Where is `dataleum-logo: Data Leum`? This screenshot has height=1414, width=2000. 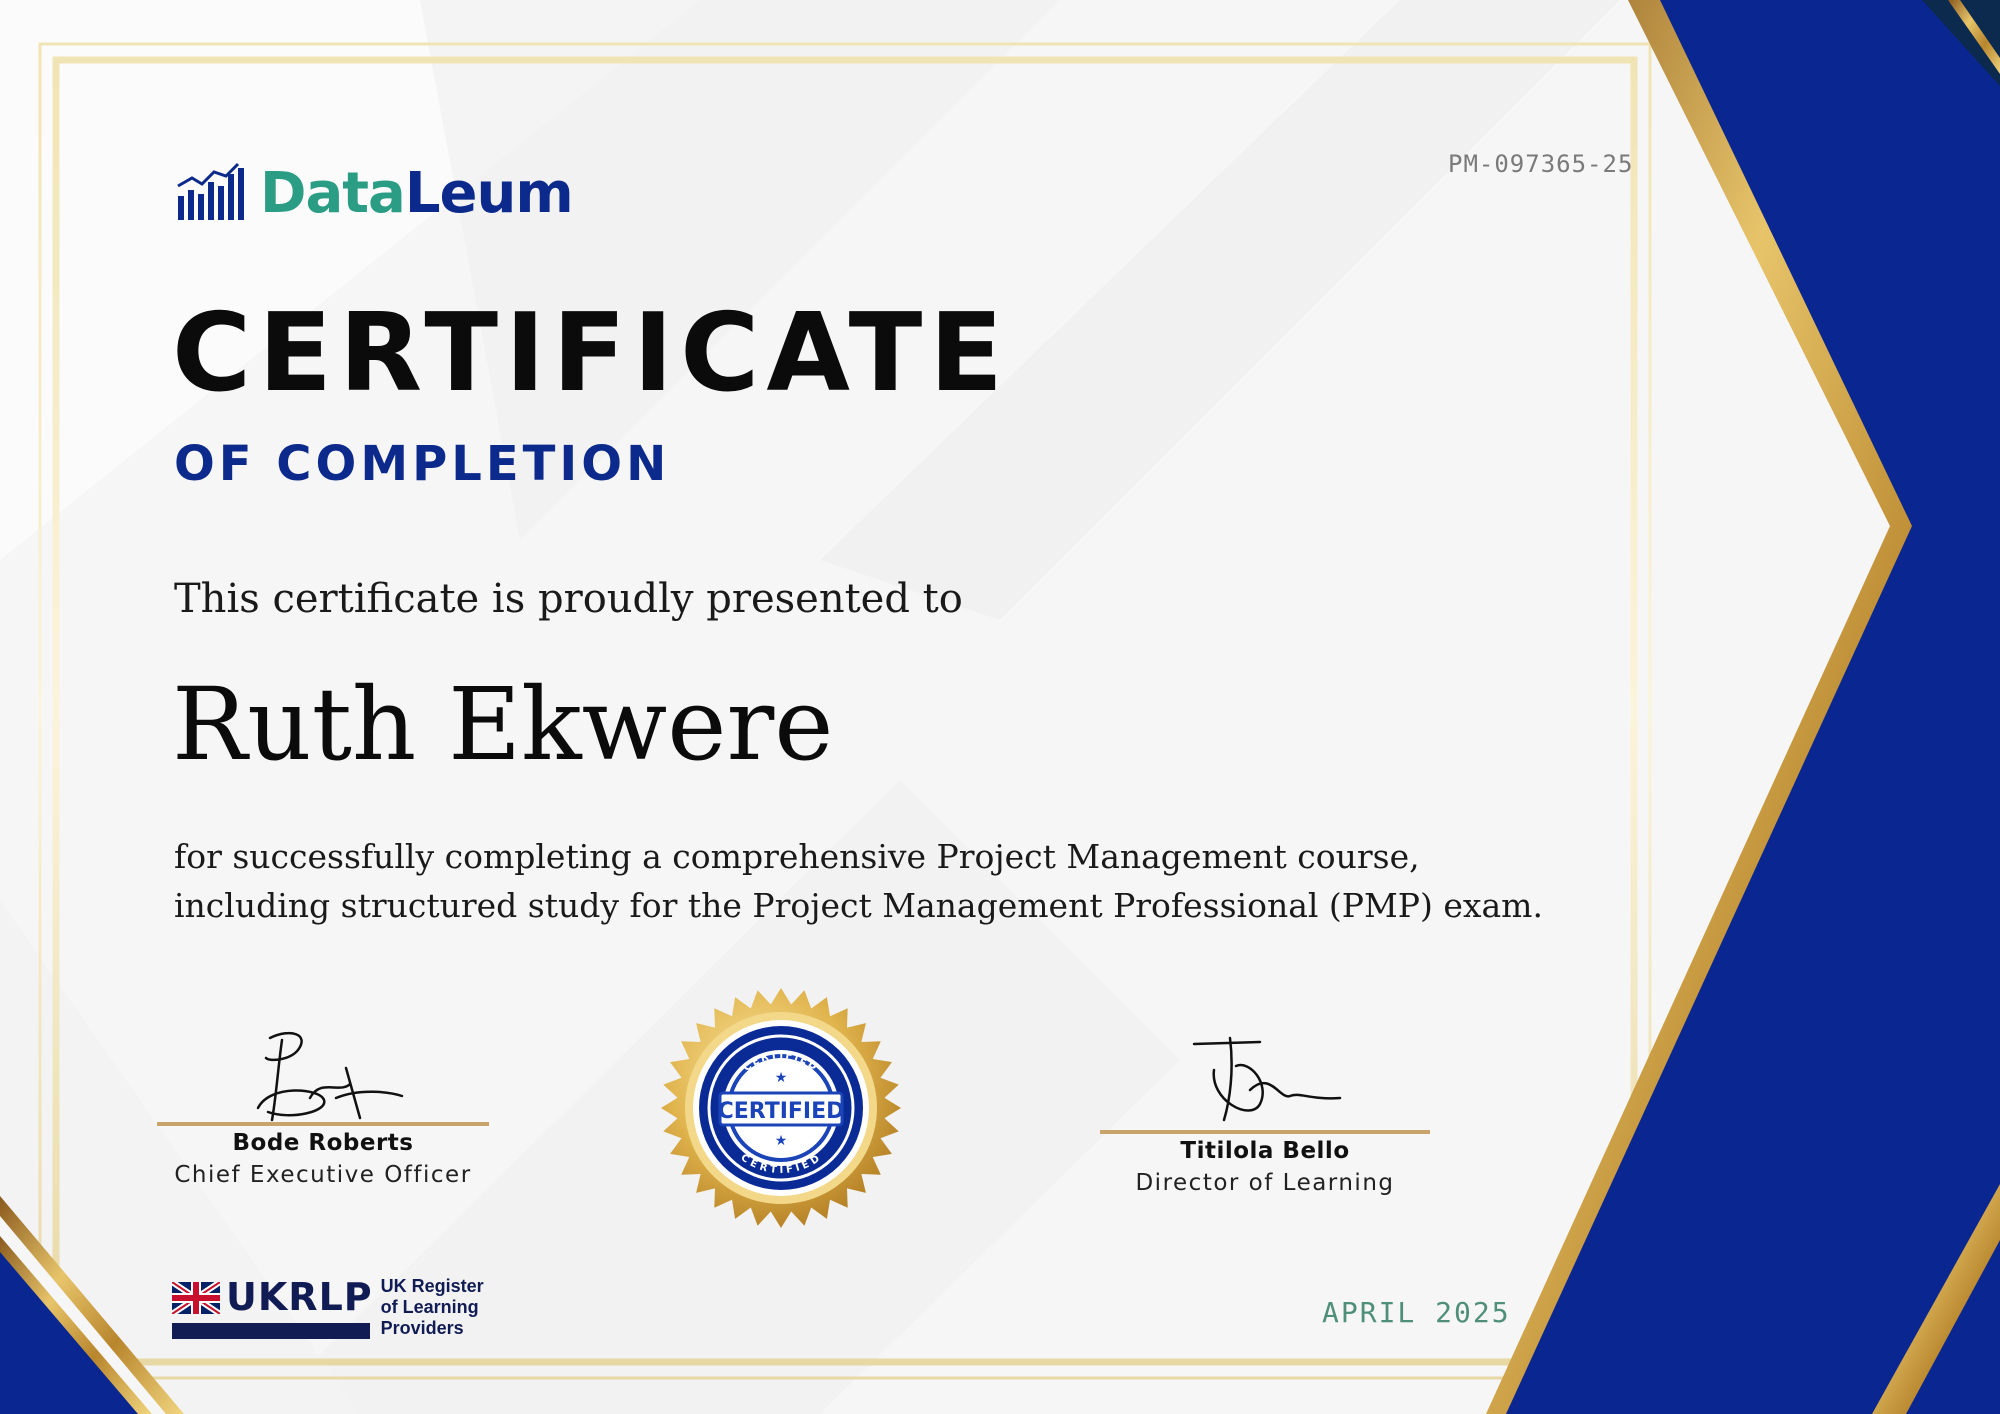 dataleum-logo: Data Leum is located at coordinates (374, 189).